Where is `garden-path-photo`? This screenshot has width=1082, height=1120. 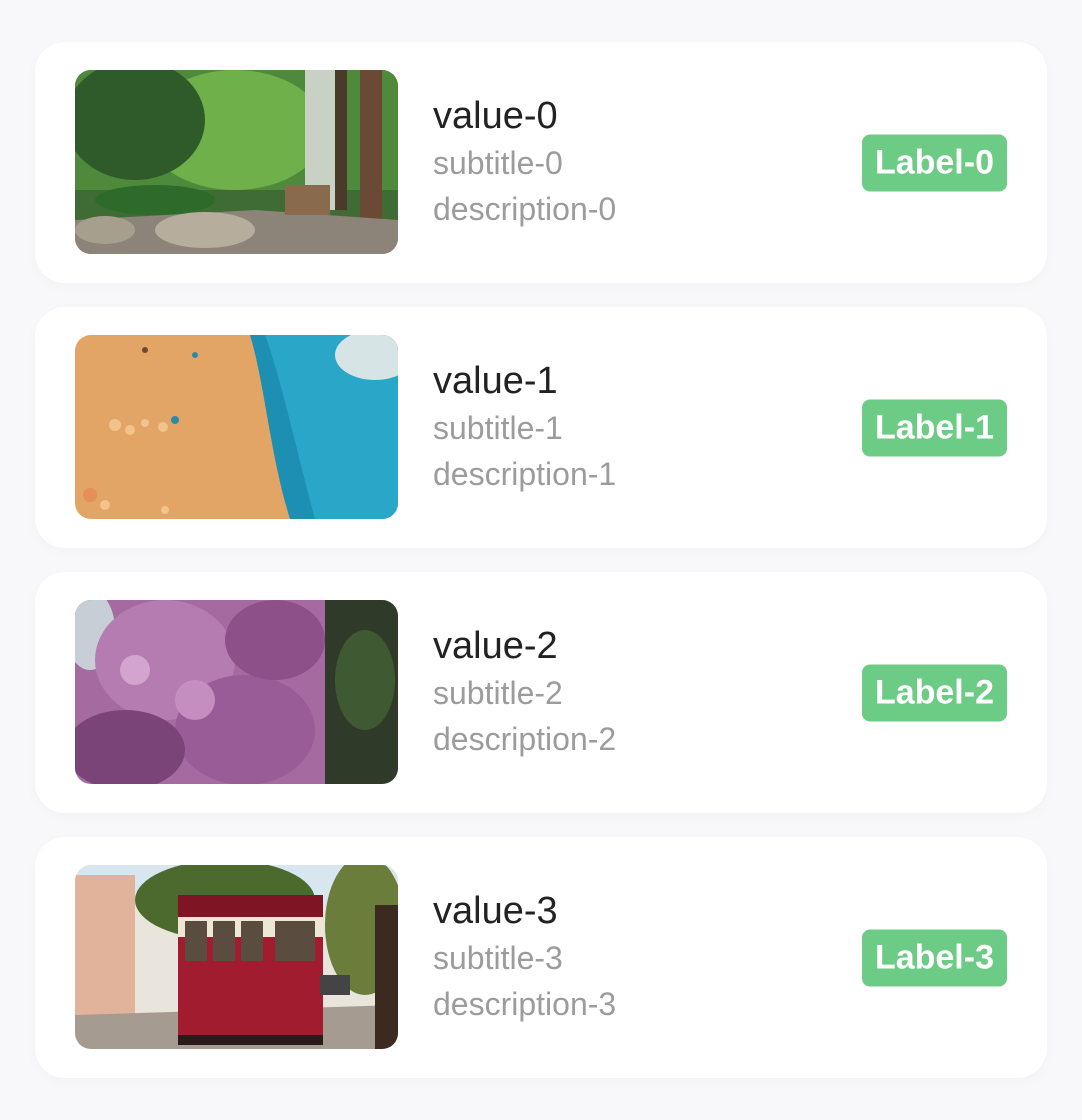
garden-path-photo is located at coordinates (236, 162).